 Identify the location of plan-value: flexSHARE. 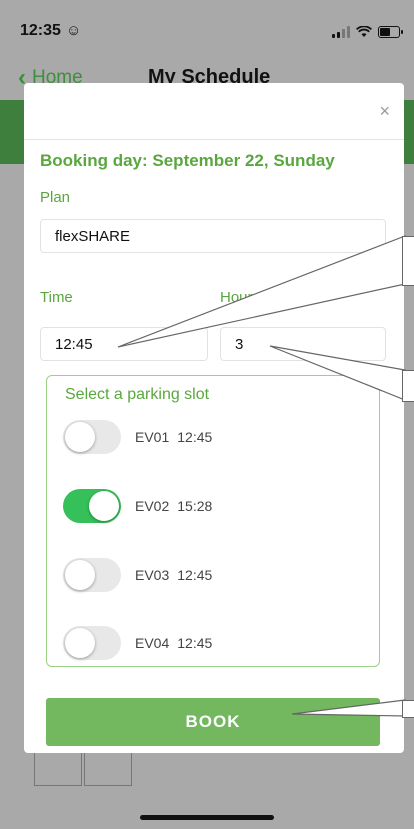
(93, 236).